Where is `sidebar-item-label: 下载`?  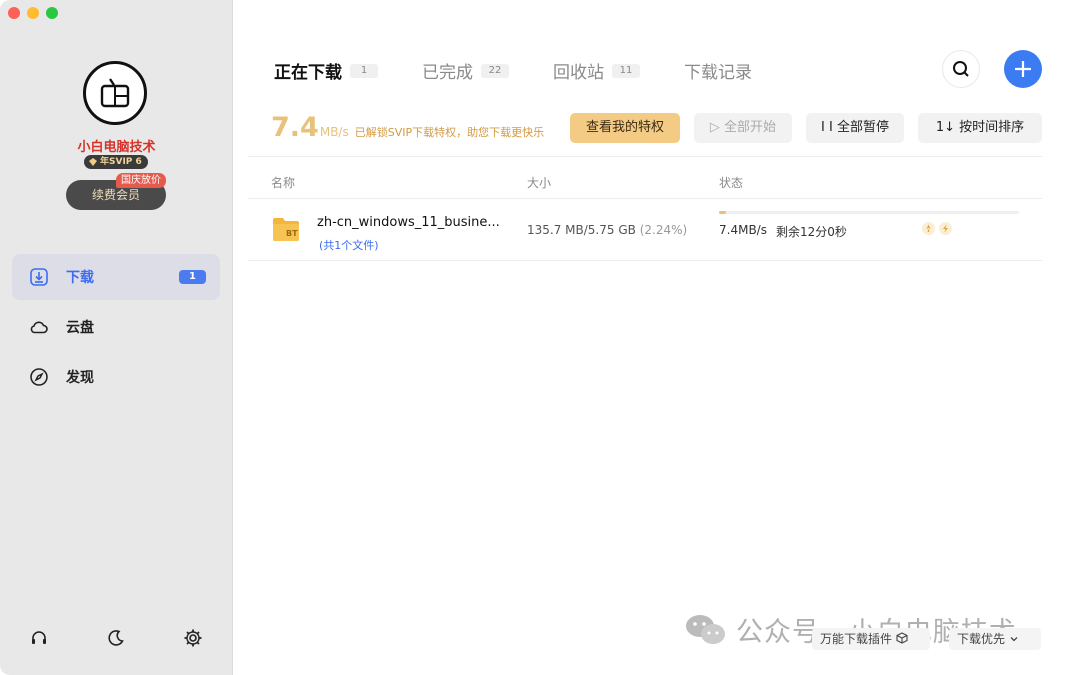
sidebar-item-label: 下载 is located at coordinates (80, 278).